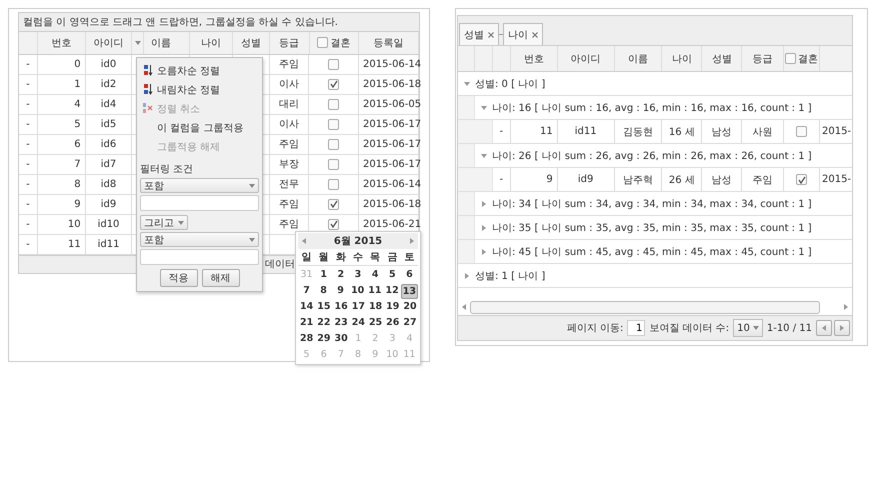  Describe the element at coordinates (410, 322) in the screenshot. I see `calendar-day: 27` at that location.